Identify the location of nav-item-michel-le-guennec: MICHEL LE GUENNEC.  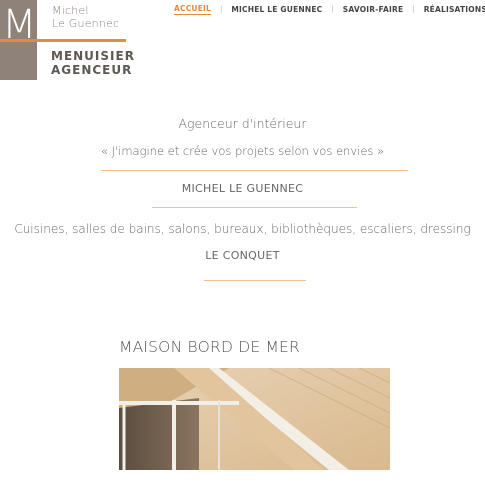
(276, 9).